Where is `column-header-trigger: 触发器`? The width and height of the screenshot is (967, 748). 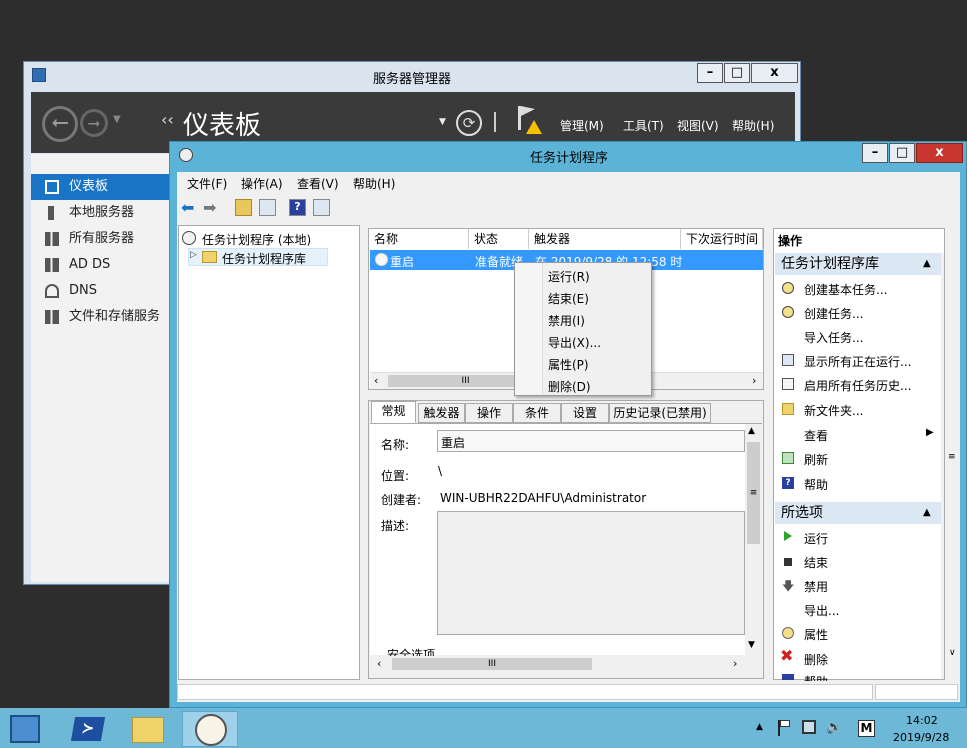
column-header-trigger: 触发器 is located at coordinates (605, 239).